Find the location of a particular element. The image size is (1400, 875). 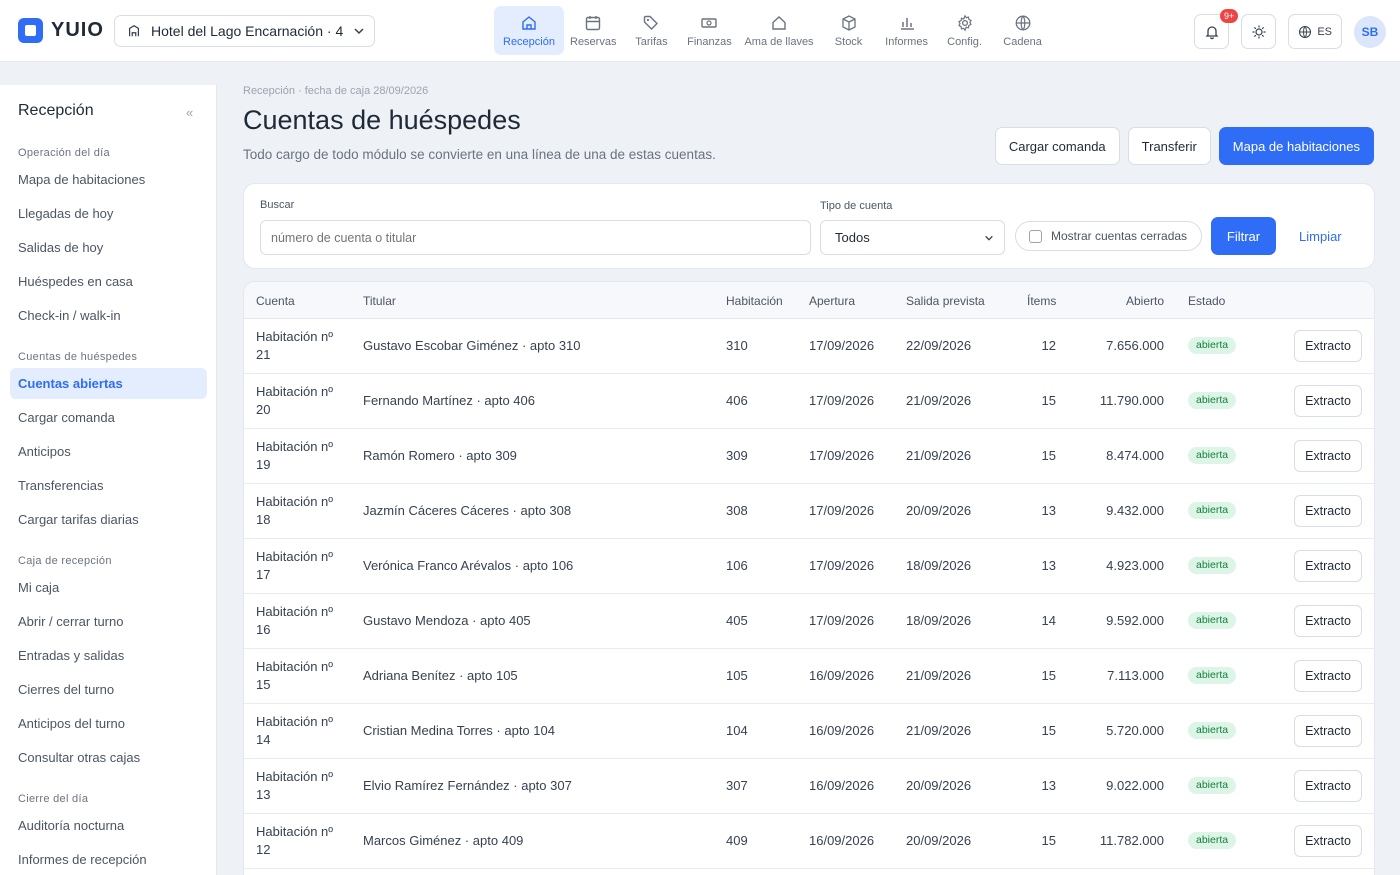

collapse-sidebar-icon: « is located at coordinates (189, 112).